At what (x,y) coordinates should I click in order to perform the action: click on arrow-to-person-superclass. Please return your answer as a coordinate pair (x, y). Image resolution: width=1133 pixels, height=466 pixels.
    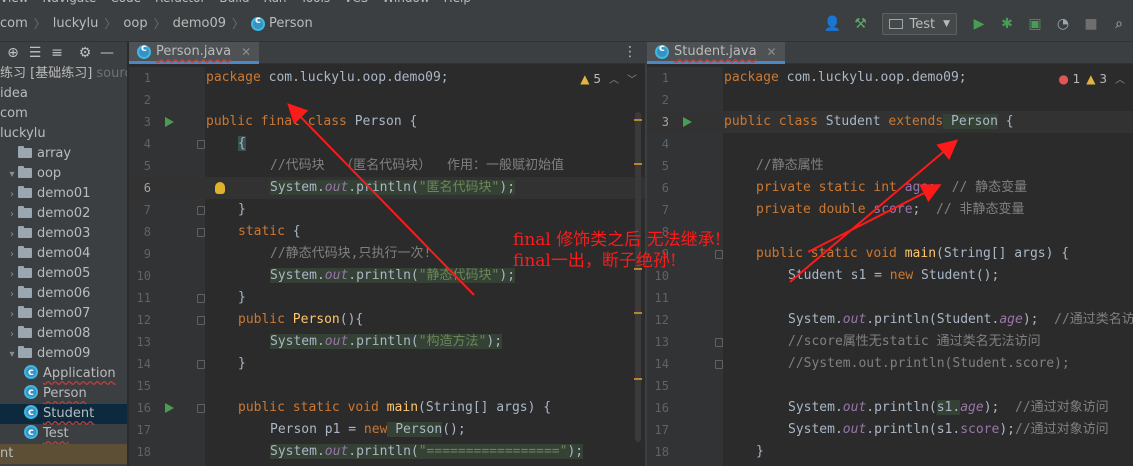
    Looking at the image, I should click on (874, 211).